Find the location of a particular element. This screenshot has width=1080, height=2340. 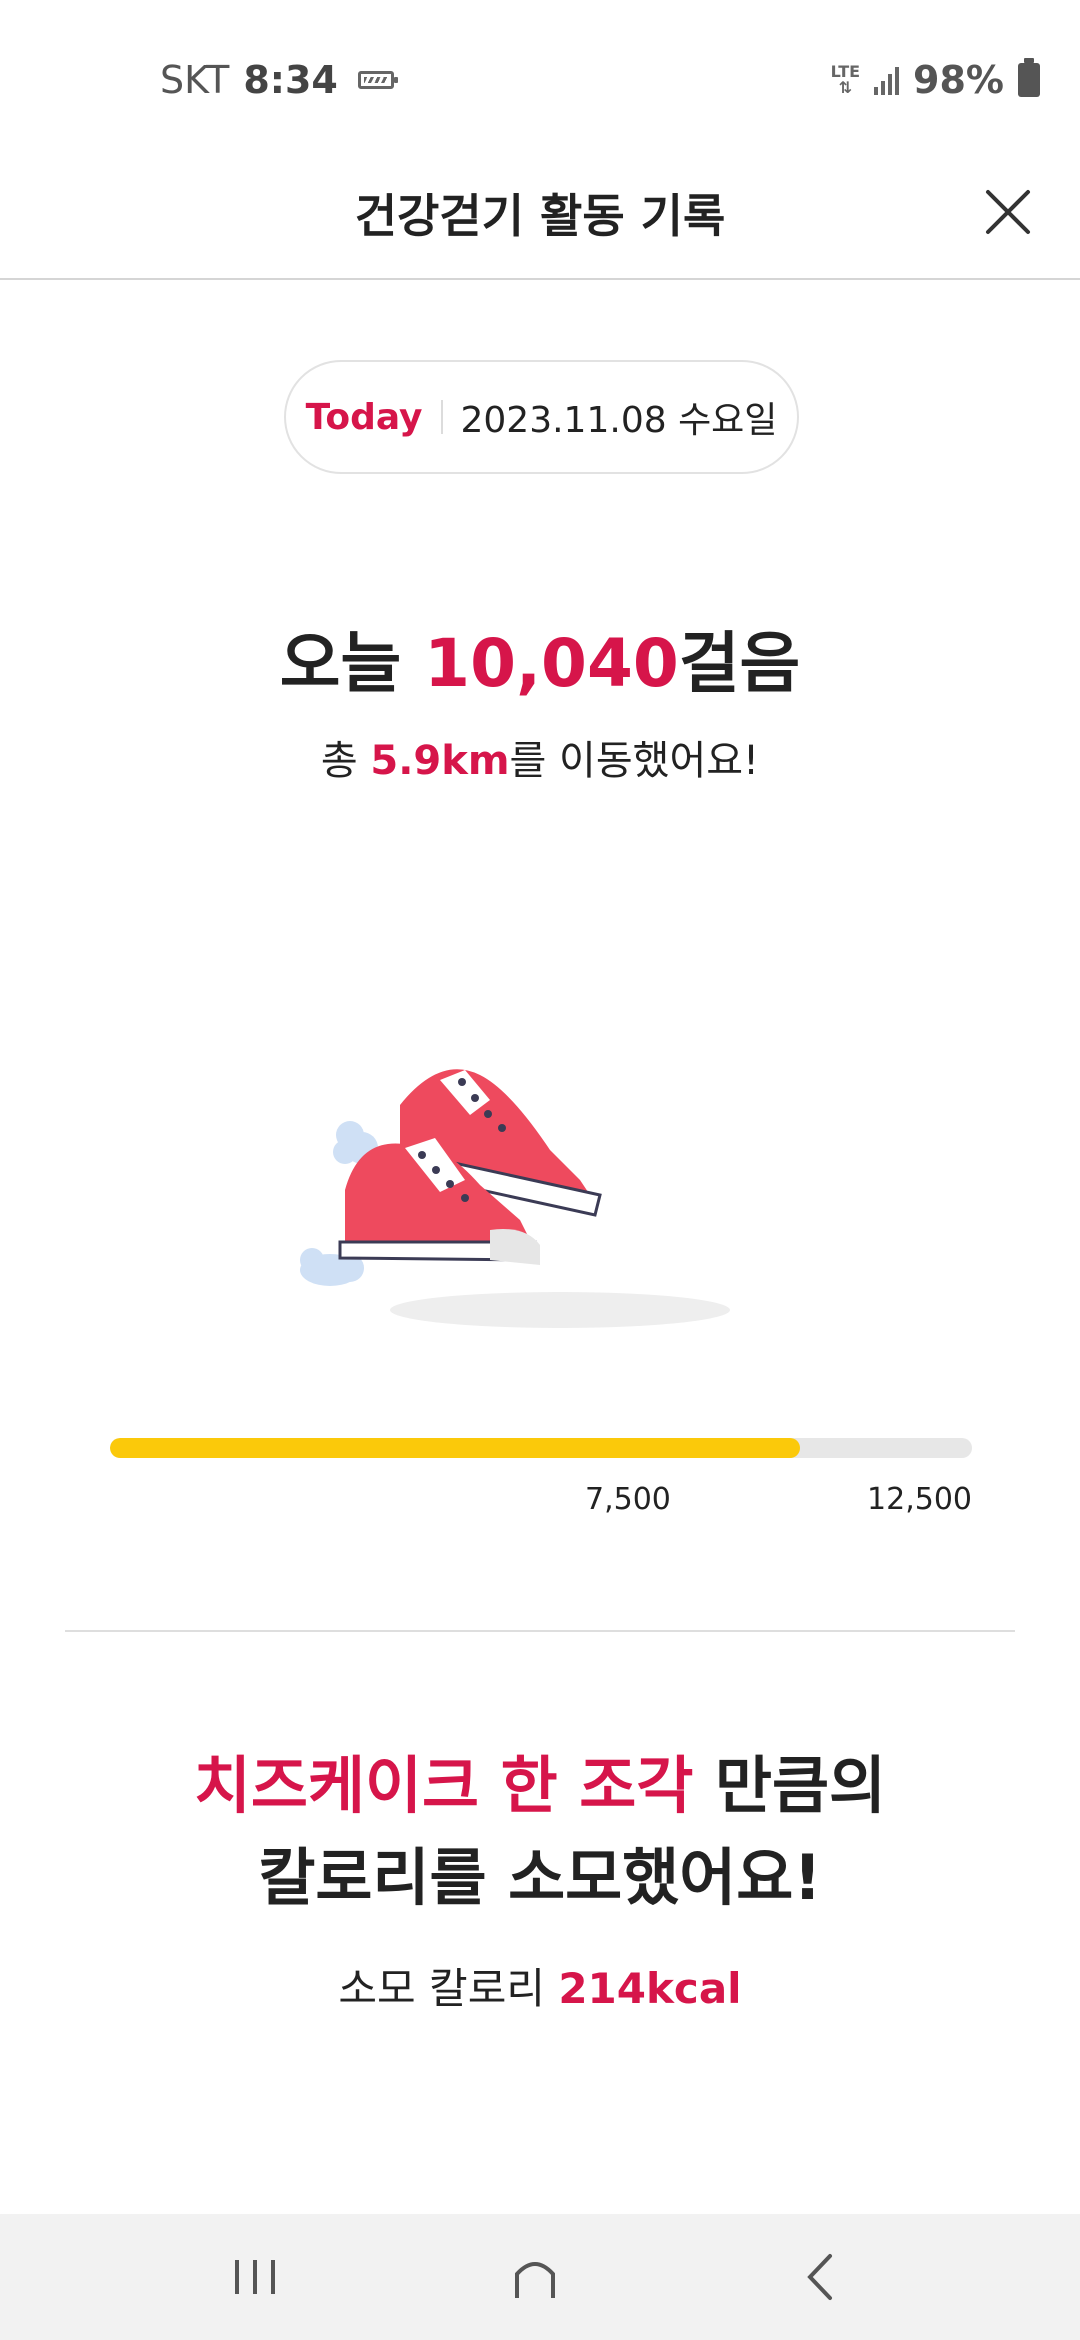

close-icon is located at coordinates (1008, 212).